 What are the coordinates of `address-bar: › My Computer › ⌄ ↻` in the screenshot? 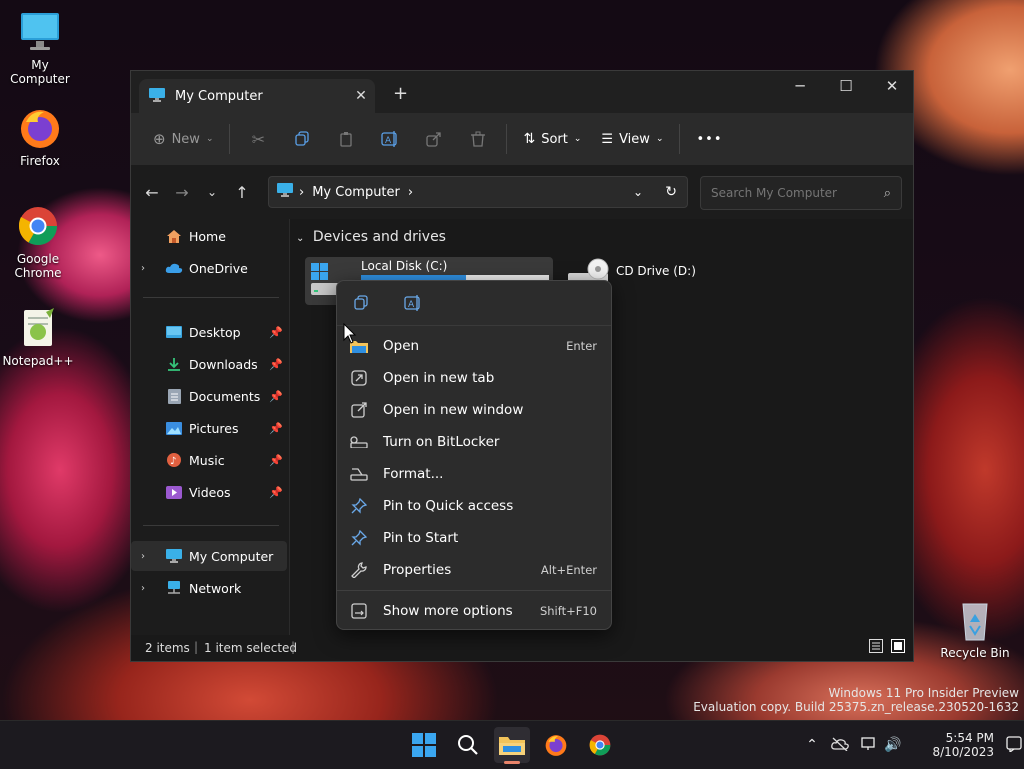 It's located at (478, 192).